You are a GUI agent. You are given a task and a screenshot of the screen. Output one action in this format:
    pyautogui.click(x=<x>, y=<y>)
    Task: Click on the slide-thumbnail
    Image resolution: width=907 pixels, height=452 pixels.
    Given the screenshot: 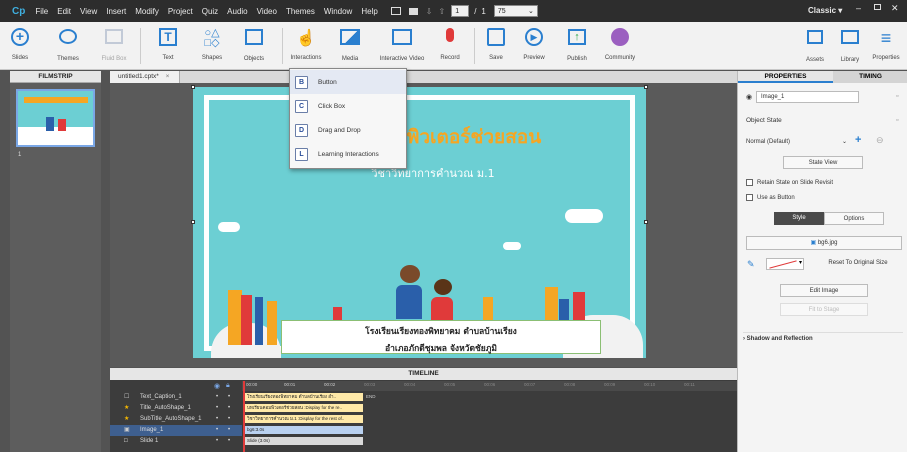 What is the action you would take?
    pyautogui.click(x=55, y=118)
    